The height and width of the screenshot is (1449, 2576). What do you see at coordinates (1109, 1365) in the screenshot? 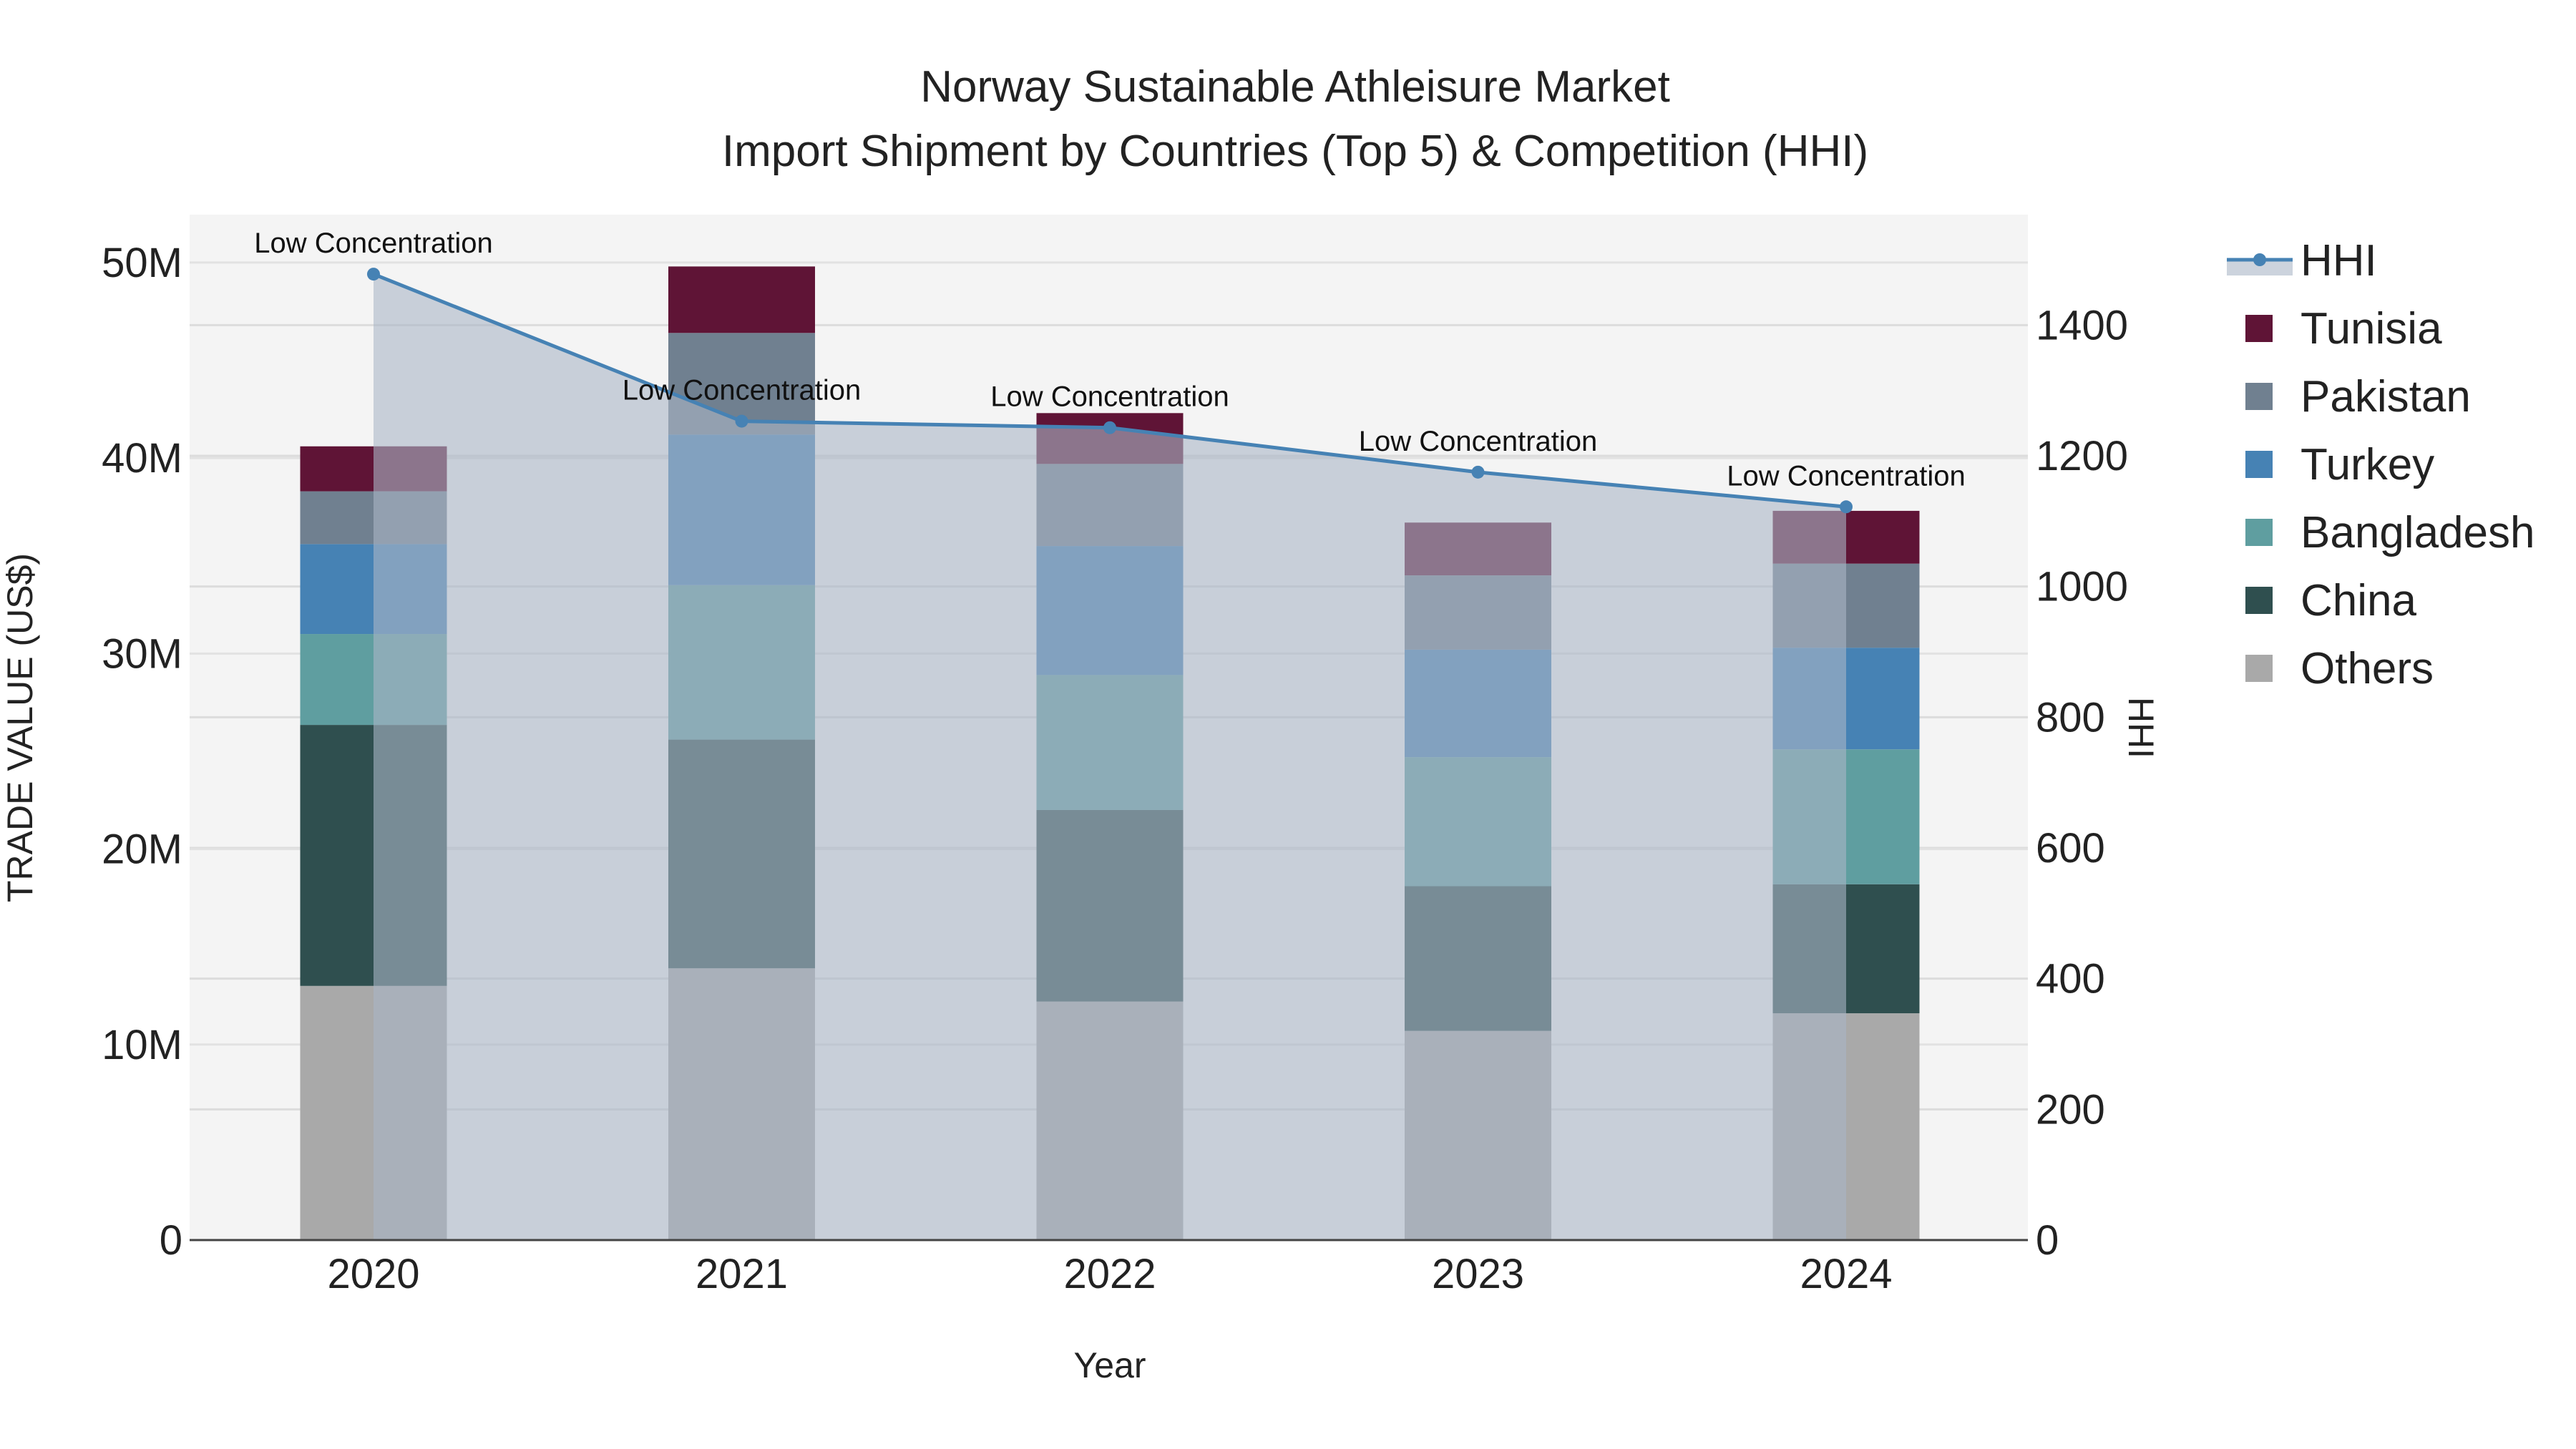
I see `x-axis-label: Year` at bounding box center [1109, 1365].